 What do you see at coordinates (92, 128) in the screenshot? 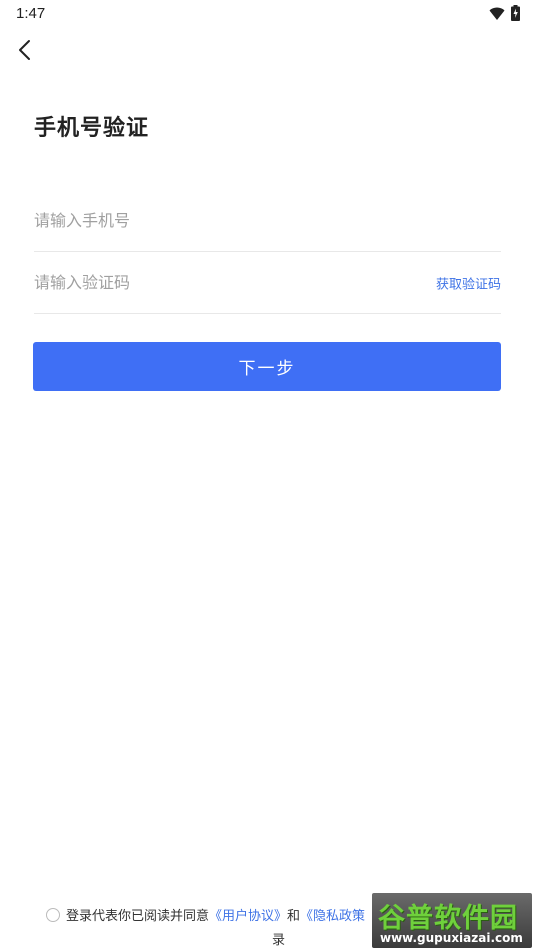
I see `page-title: 手机号验证` at bounding box center [92, 128].